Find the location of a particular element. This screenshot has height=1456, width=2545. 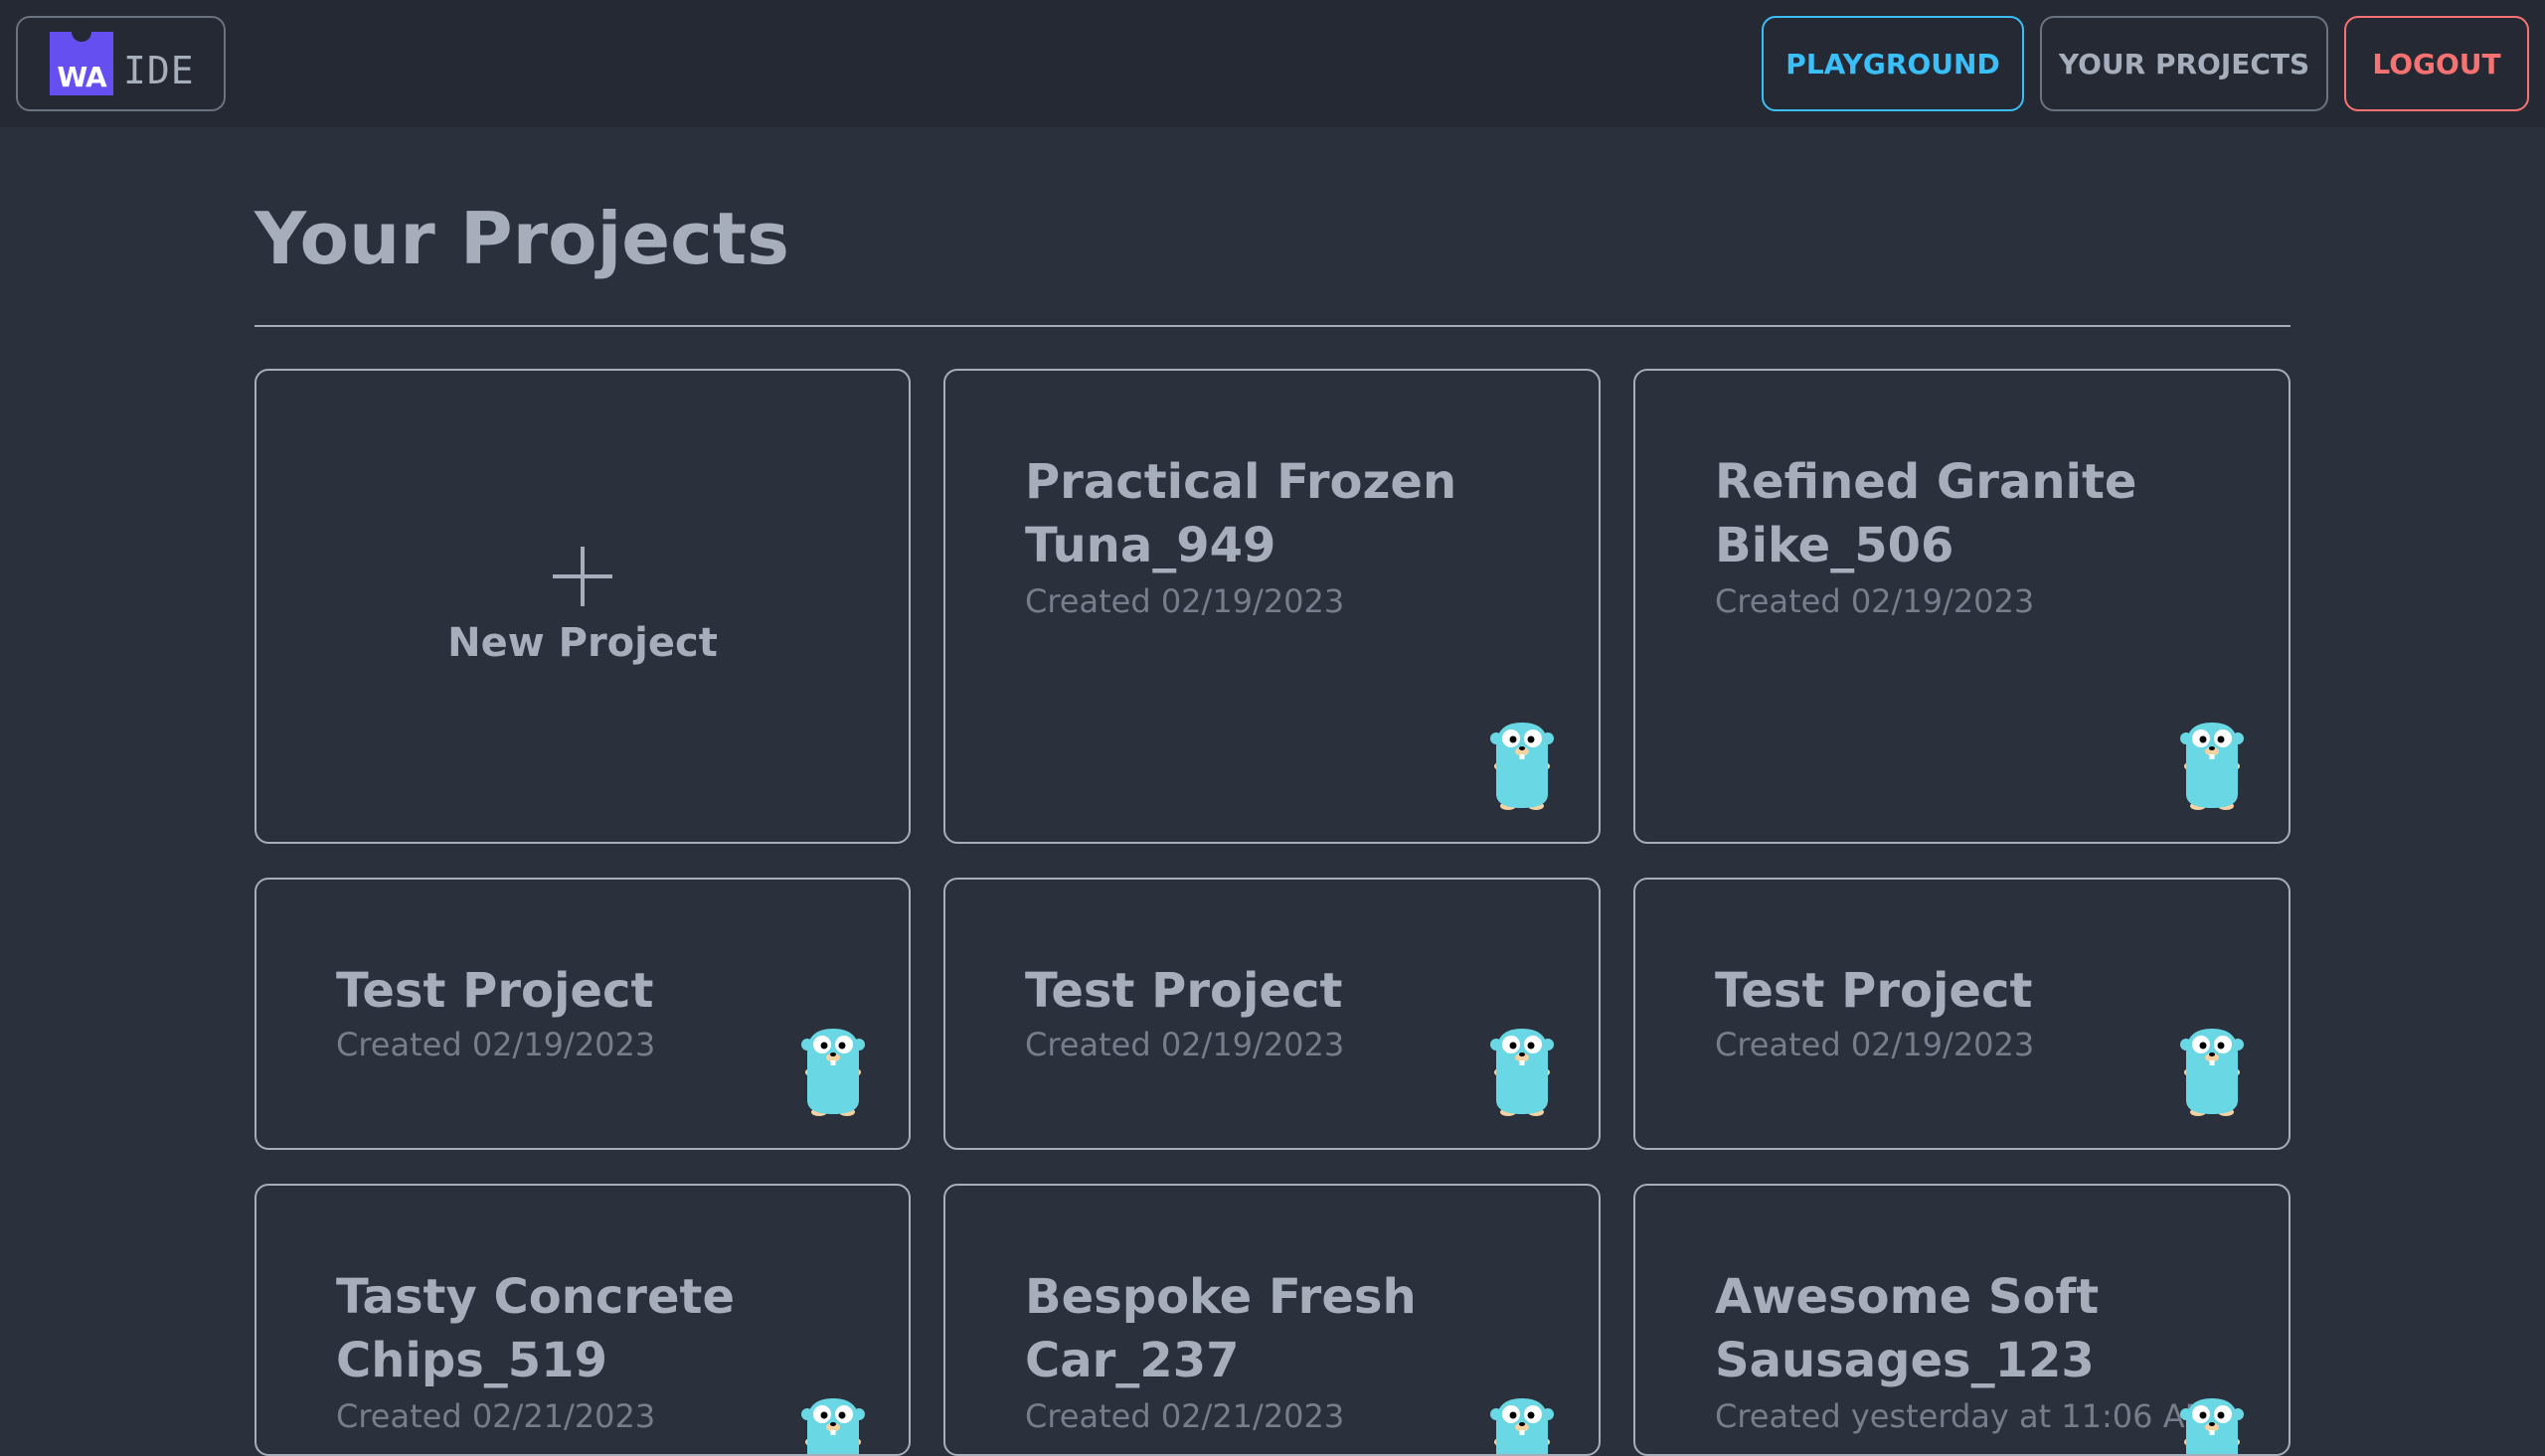

top-navbar: WA IDE PLAYGROUND YOUR PROJECTS LOGOUT is located at coordinates (1272, 63).